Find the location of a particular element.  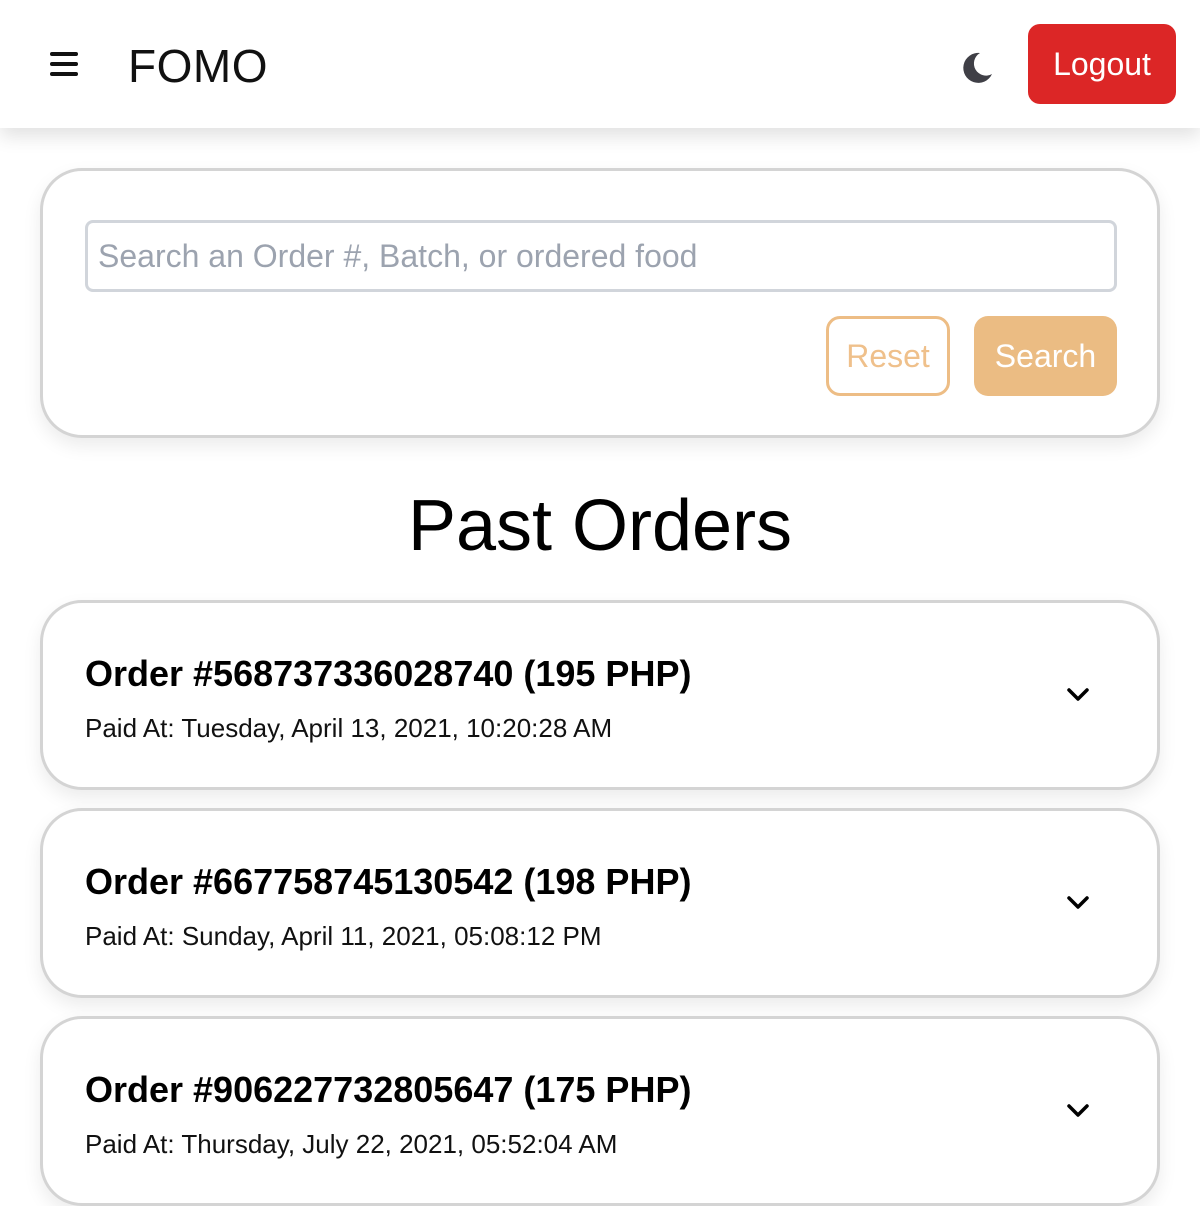

order-title: Order #906227732805647 (175 PHP) is located at coordinates (388, 1089).